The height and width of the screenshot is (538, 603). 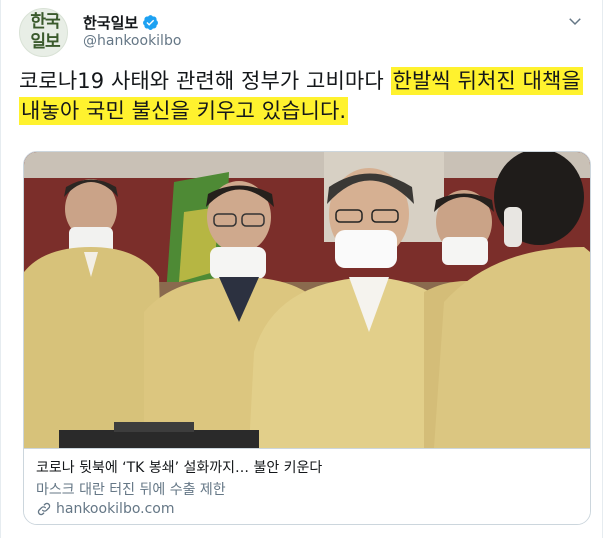 I want to click on card-domain-row: hankookilbo.com, so click(x=105, y=509).